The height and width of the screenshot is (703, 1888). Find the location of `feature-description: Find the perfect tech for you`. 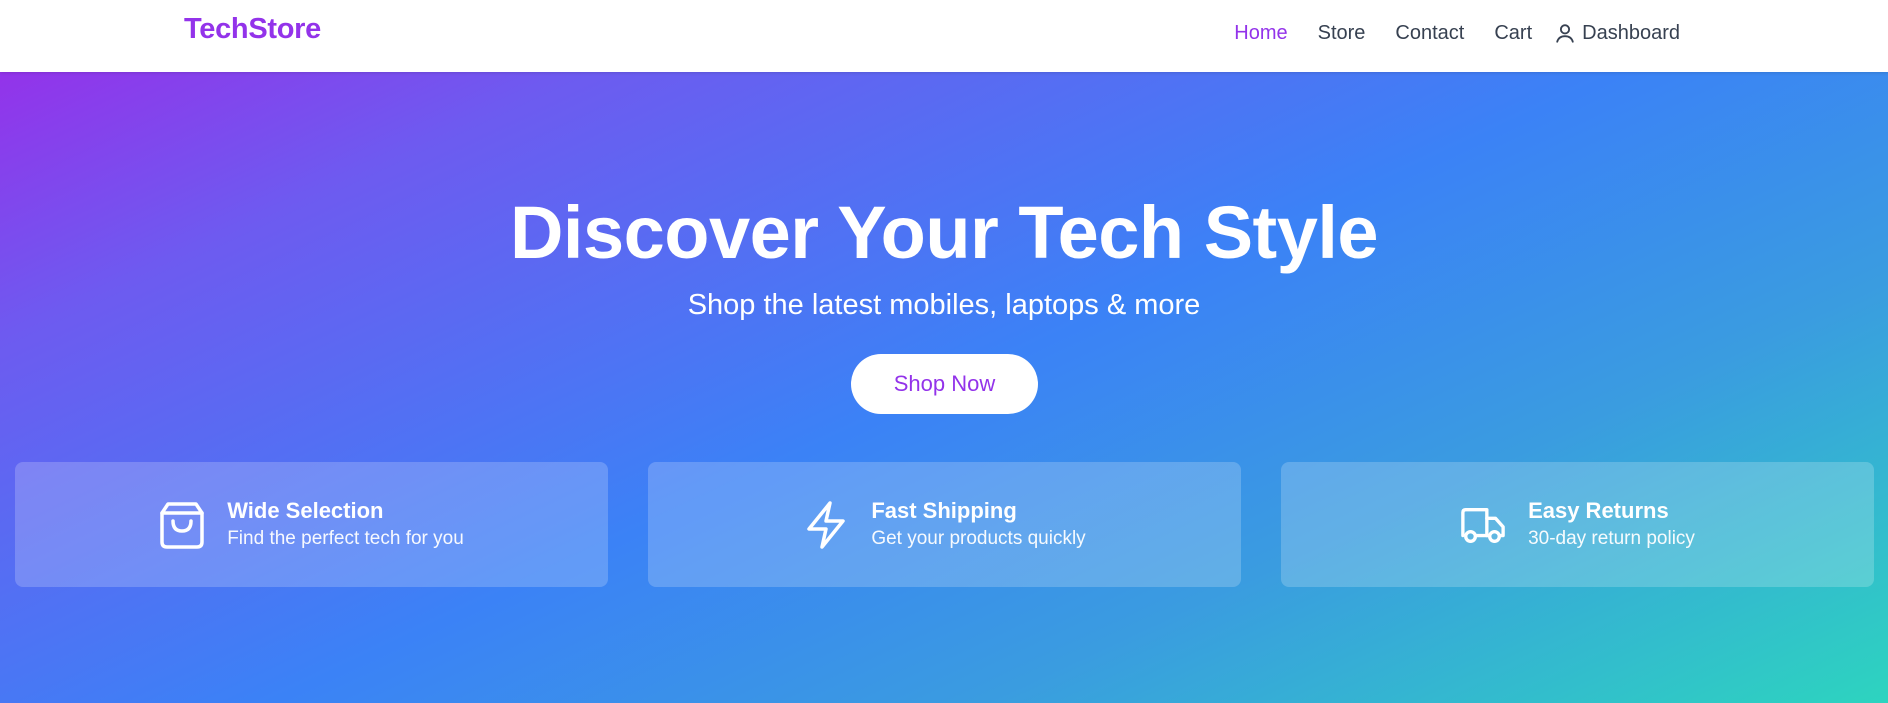

feature-description: Find the perfect tech for you is located at coordinates (345, 538).